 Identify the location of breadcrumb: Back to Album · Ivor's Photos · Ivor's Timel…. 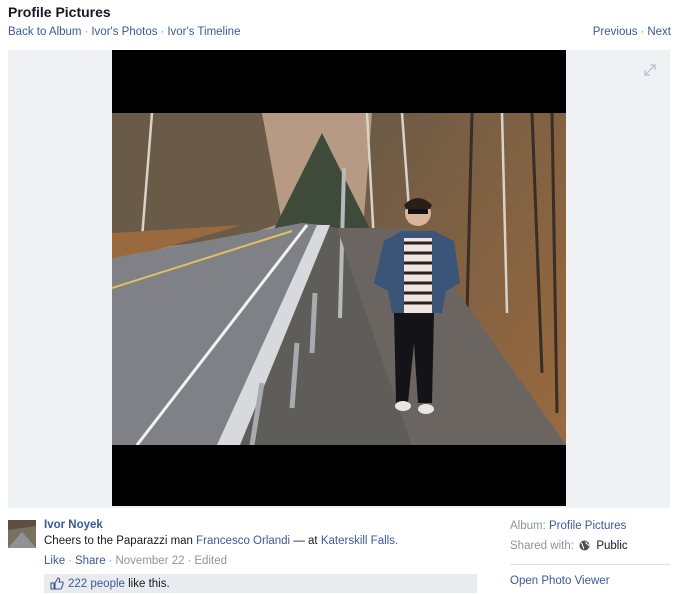
(124, 32).